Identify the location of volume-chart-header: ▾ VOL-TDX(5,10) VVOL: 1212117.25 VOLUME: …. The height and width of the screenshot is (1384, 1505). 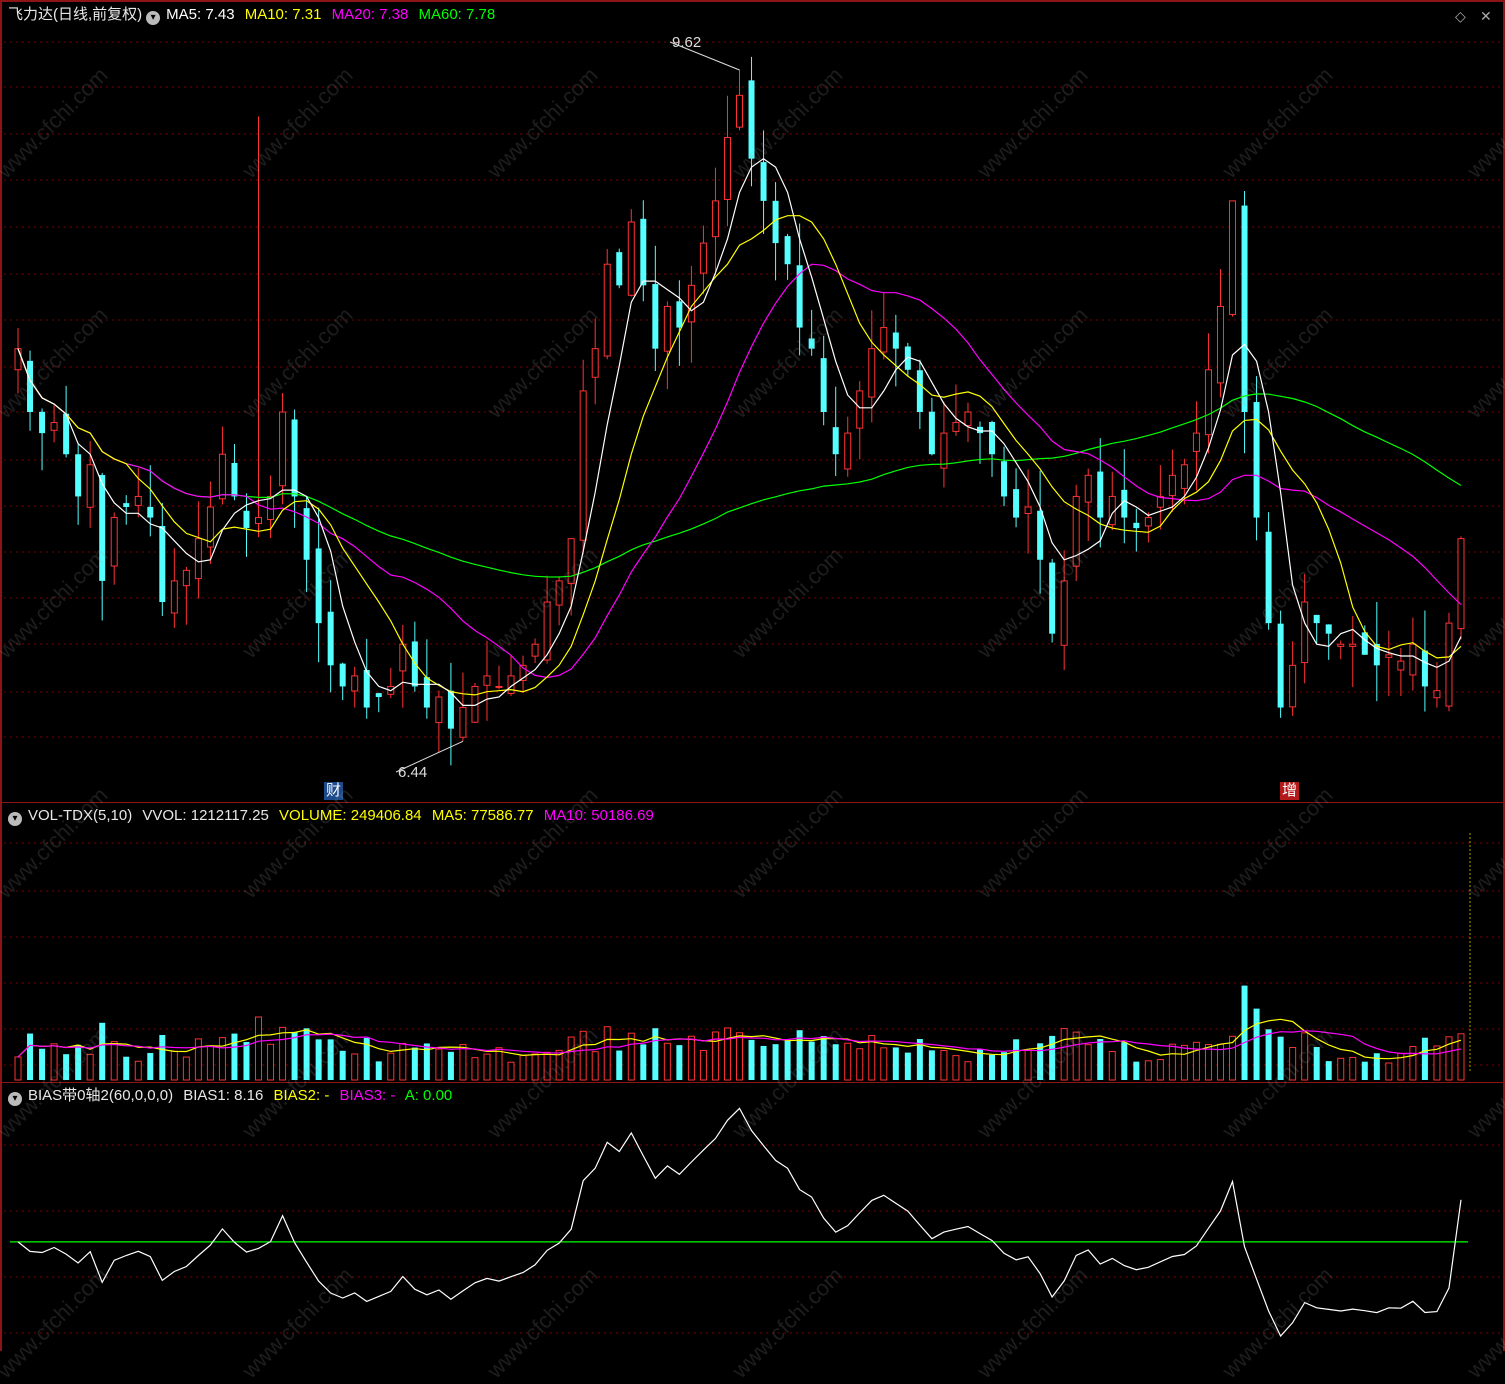
(334, 816).